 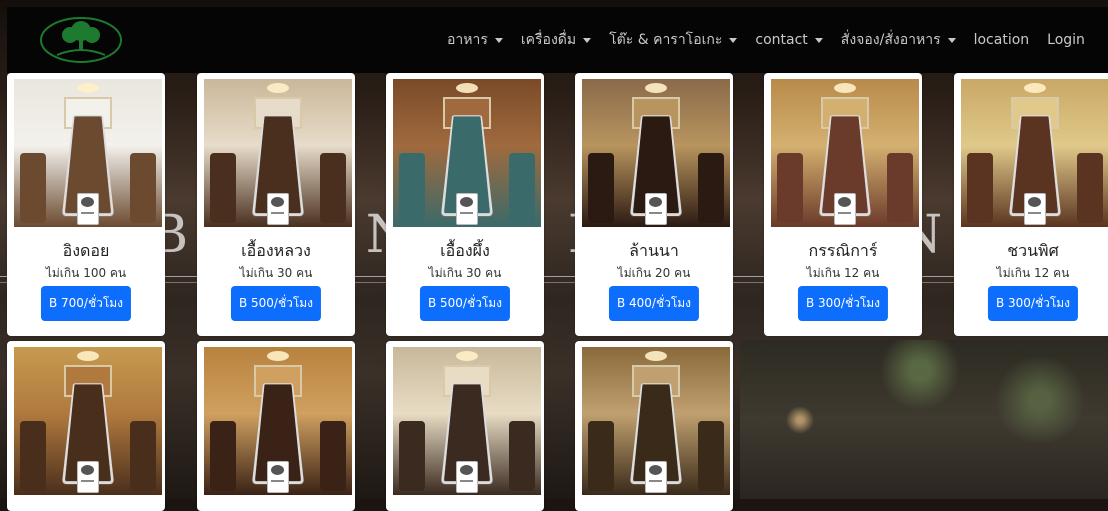 I want to click on room-card: กรรณิการ์ไม่เกิน 12 คน B 300/ชั่วโมง, so click(x=843, y=204).